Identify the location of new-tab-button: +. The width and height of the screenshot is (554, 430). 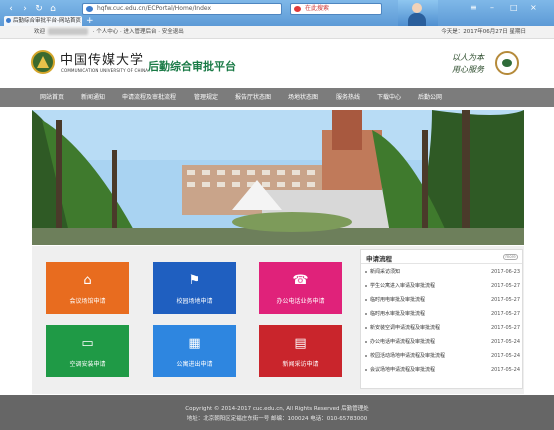
(90, 21).